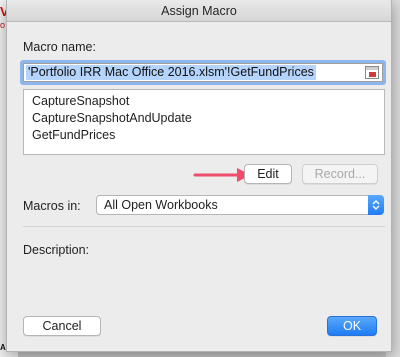 The height and width of the screenshot is (357, 400). Describe the element at coordinates (352, 326) in the screenshot. I see `ok-button: OK` at that location.